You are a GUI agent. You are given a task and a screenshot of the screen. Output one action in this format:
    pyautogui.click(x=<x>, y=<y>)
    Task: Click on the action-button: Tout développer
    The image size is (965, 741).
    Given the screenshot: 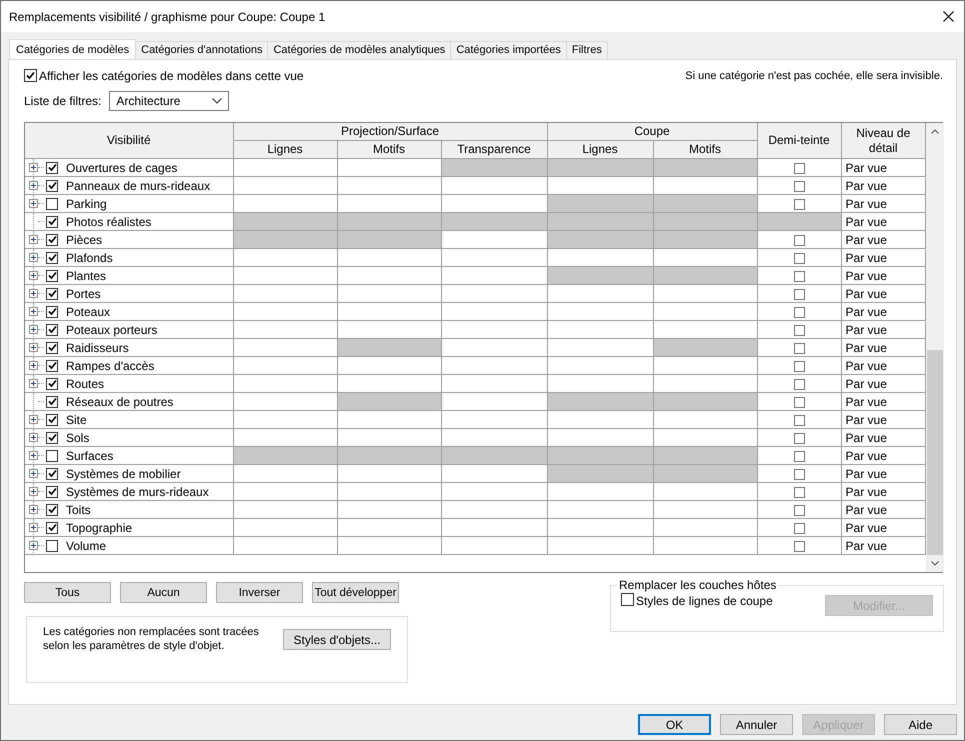 What is the action you would take?
    pyautogui.click(x=355, y=592)
    